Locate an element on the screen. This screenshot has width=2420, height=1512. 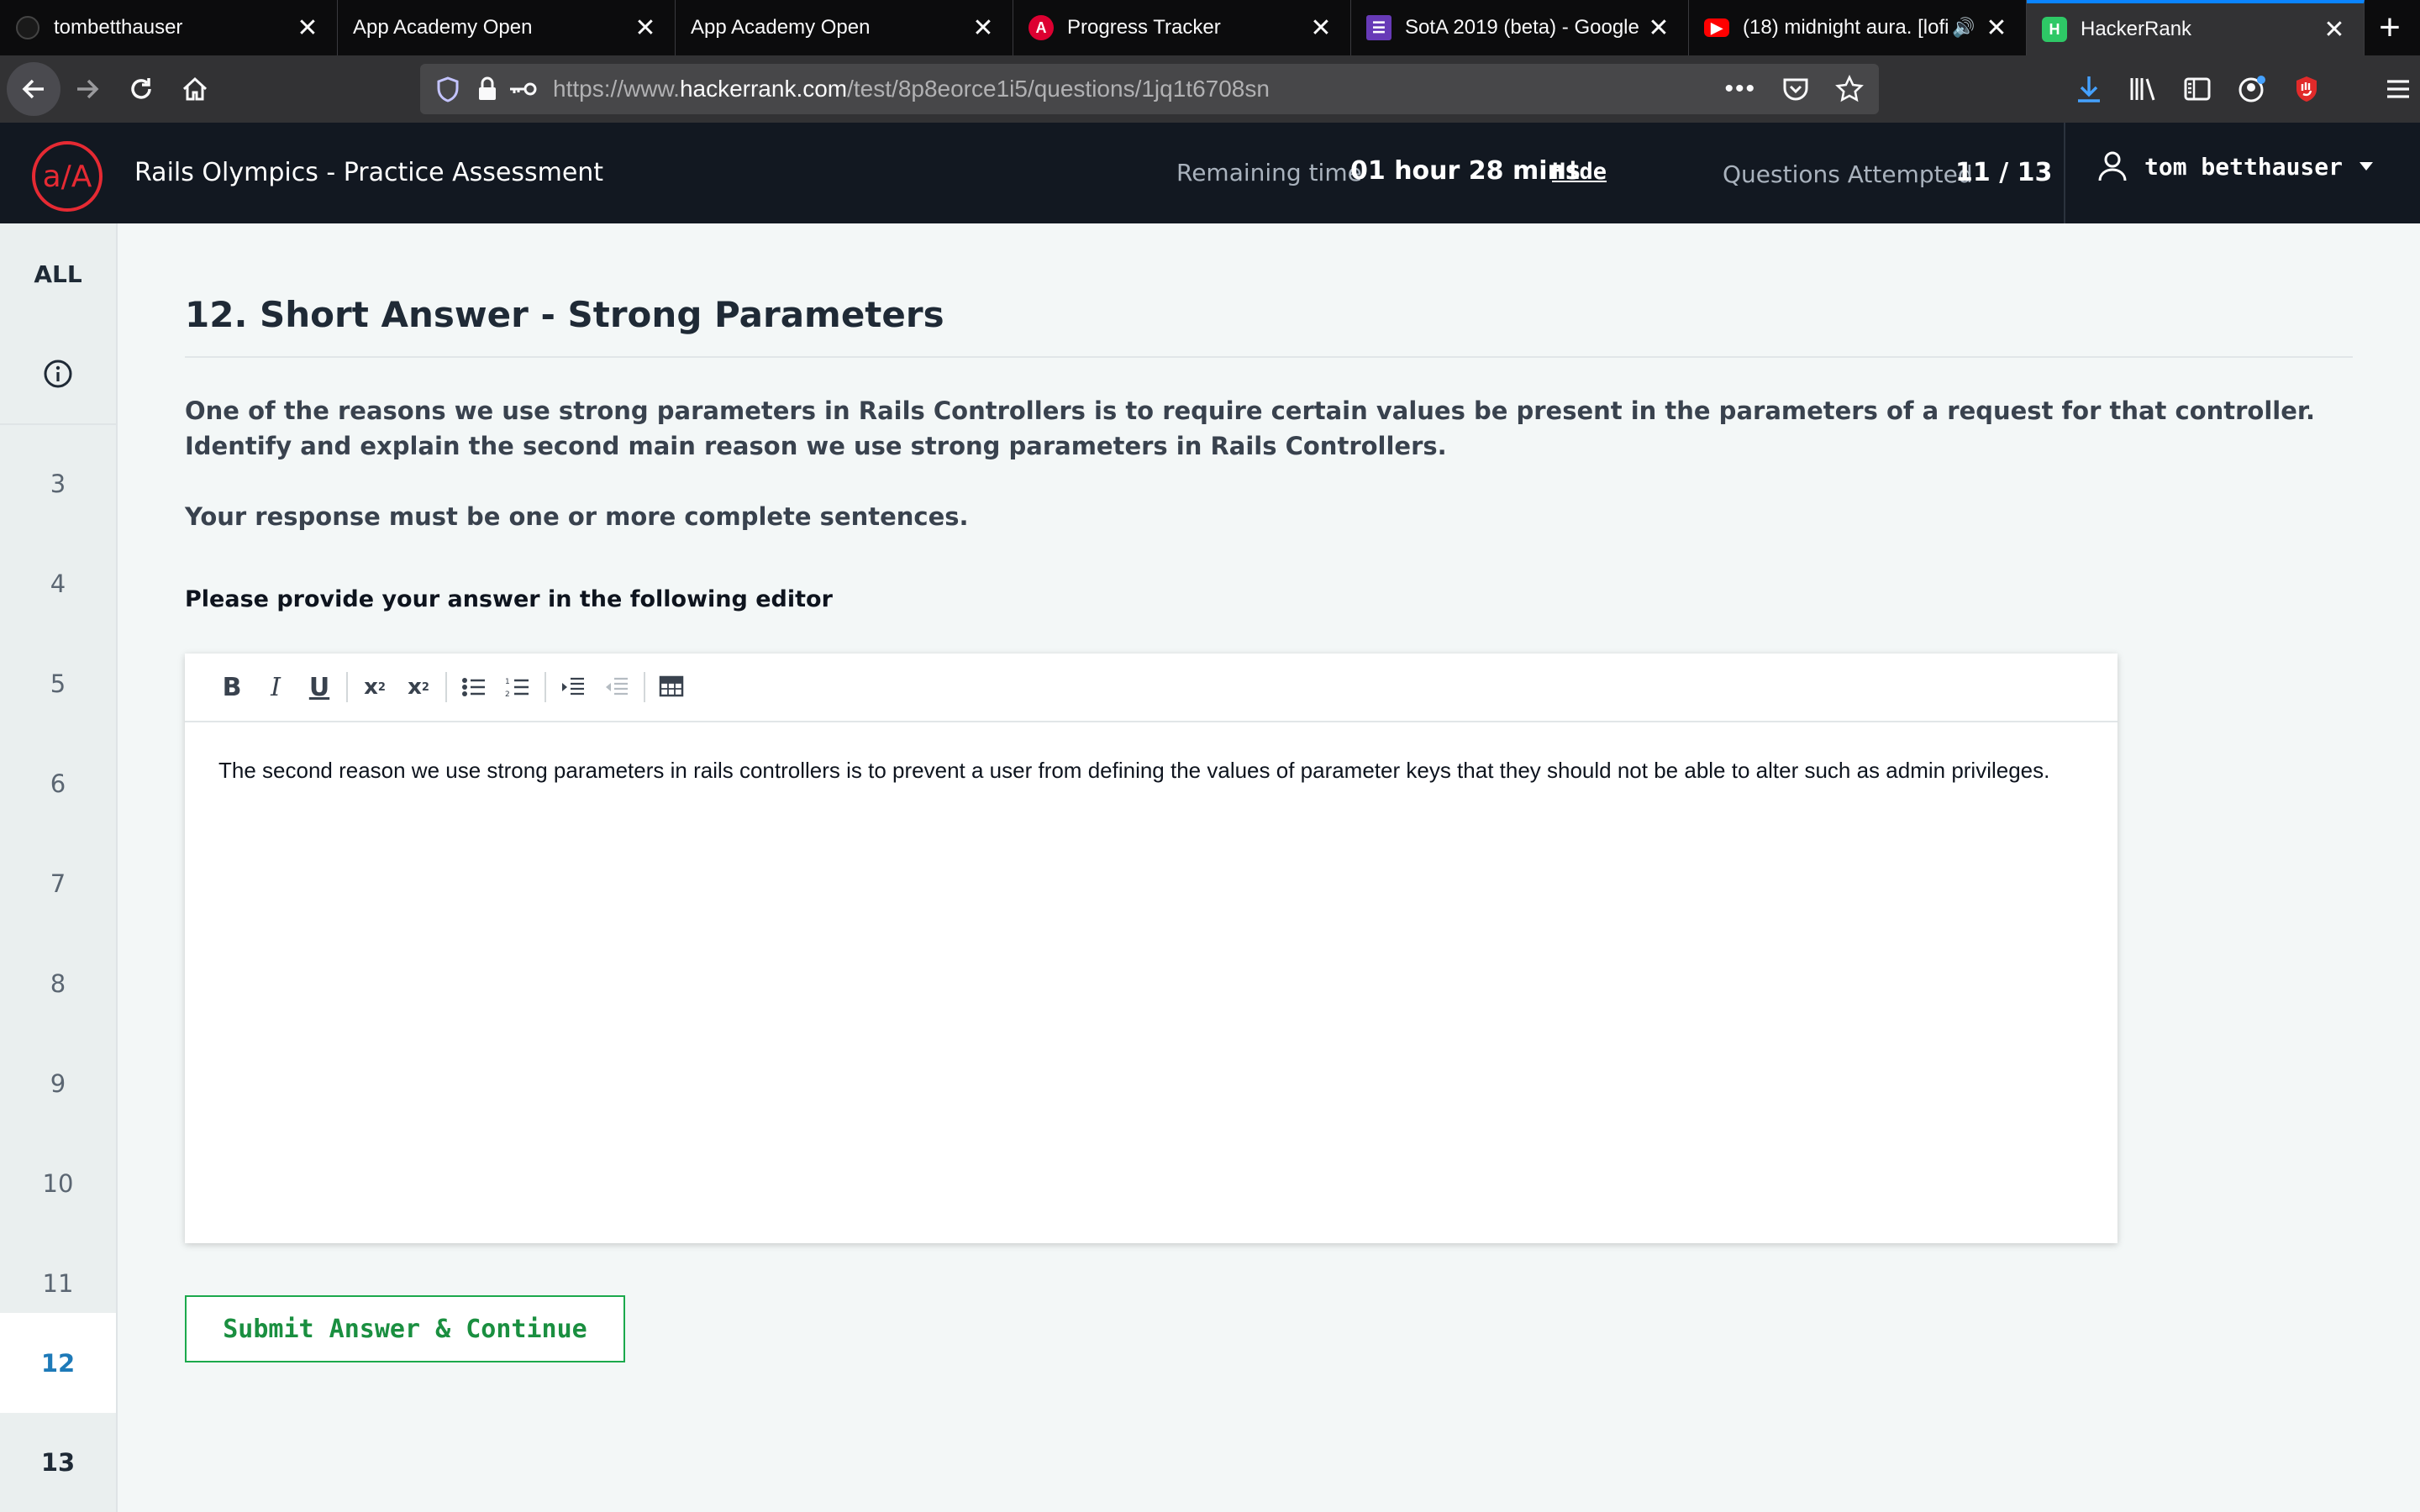
angular-icon: A is located at coordinates (1041, 27).